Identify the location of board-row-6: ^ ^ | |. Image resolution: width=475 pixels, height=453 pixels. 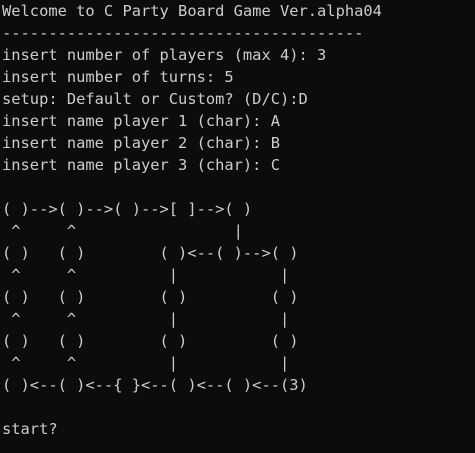
(146, 319).